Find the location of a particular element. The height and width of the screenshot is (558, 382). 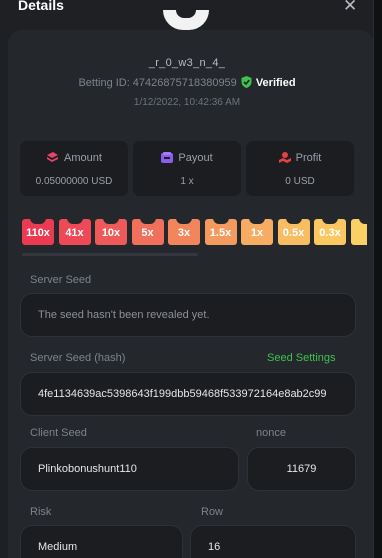

nonce-label: nonce is located at coordinates (271, 433).